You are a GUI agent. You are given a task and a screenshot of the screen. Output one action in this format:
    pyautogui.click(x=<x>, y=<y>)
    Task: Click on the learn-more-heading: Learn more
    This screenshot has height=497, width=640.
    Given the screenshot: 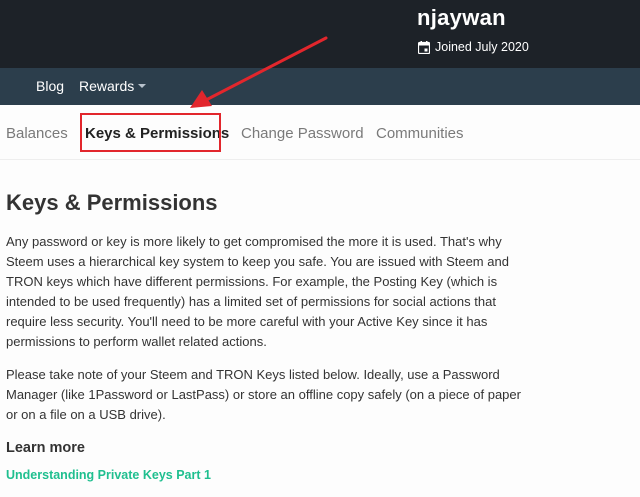 What is the action you would take?
    pyautogui.click(x=45, y=448)
    